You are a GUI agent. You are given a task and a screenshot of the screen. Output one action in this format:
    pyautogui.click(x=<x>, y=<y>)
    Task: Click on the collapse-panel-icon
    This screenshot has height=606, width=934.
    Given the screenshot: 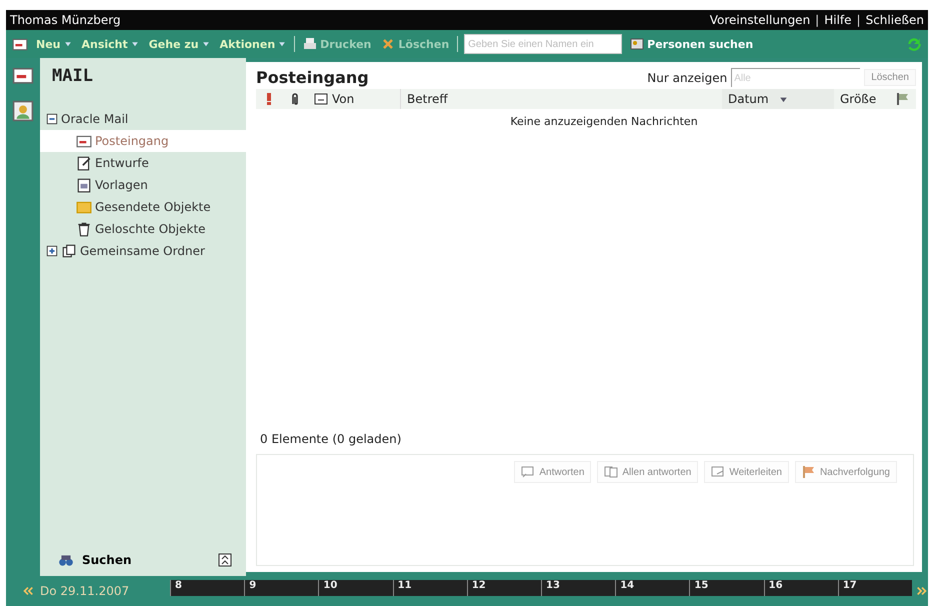 What is the action you would take?
    pyautogui.click(x=225, y=560)
    